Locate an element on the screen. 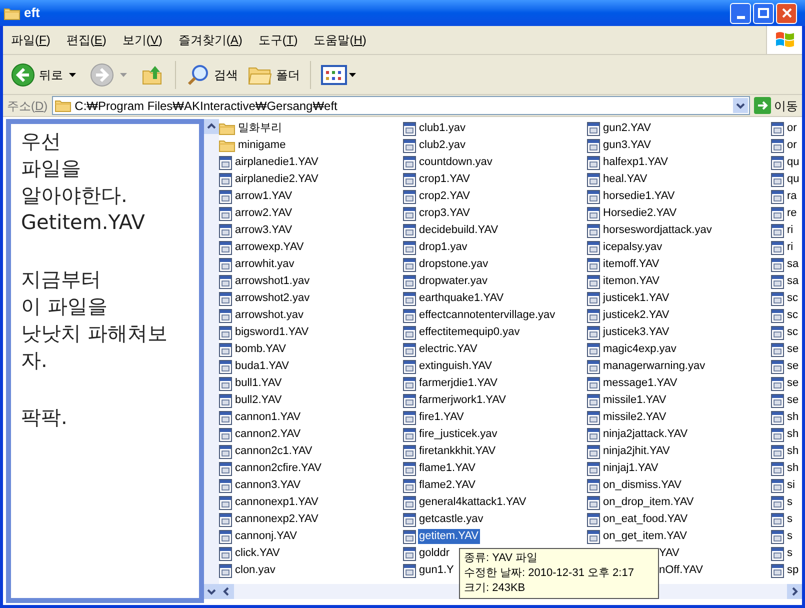 This screenshot has height=608, width=805. note-text: 우선 is located at coordinates (41, 141).